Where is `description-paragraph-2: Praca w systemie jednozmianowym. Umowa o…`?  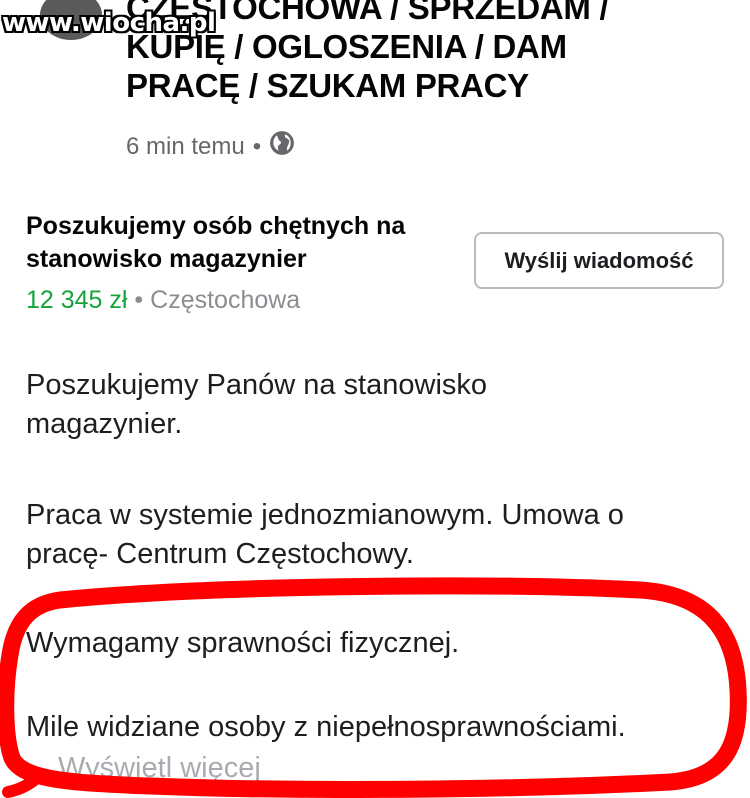
description-paragraph-2: Praca w systemie jednozmianowym. Umowa o… is located at coordinates (325, 535).